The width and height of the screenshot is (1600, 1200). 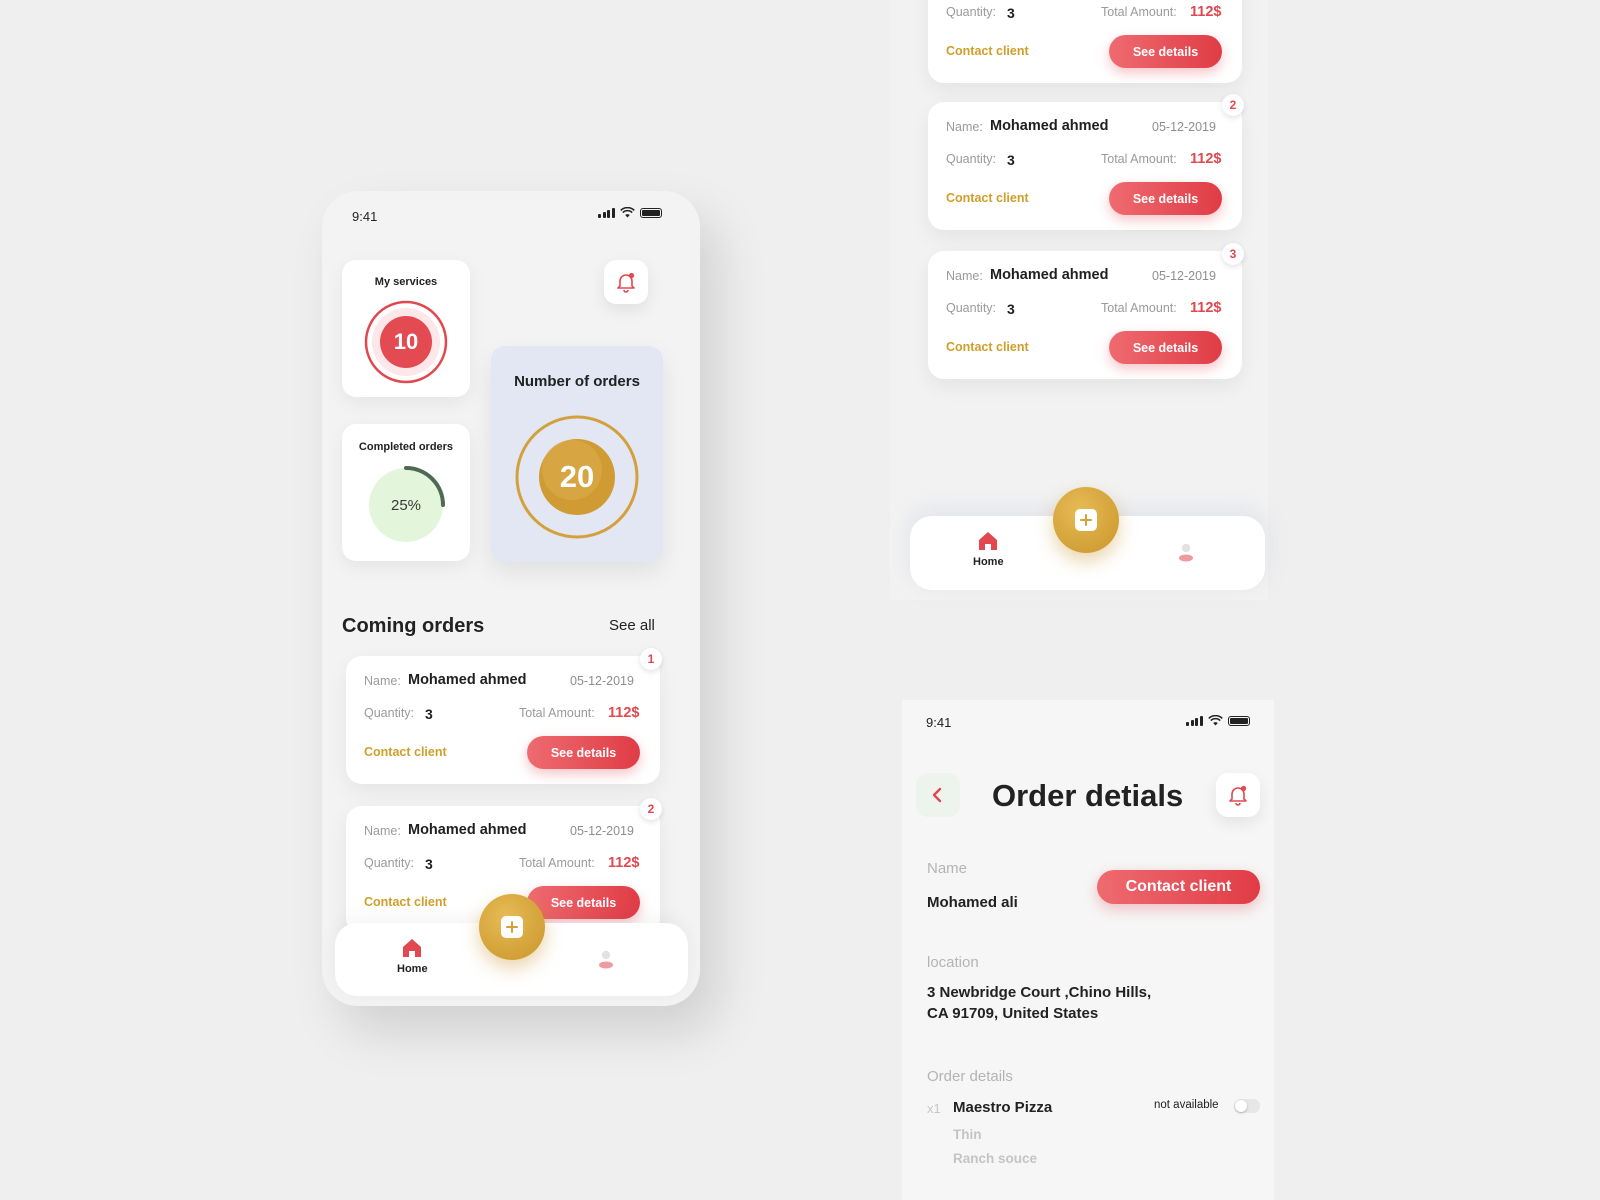 What do you see at coordinates (406, 282) in the screenshot?
I see `my-services-title: My services` at bounding box center [406, 282].